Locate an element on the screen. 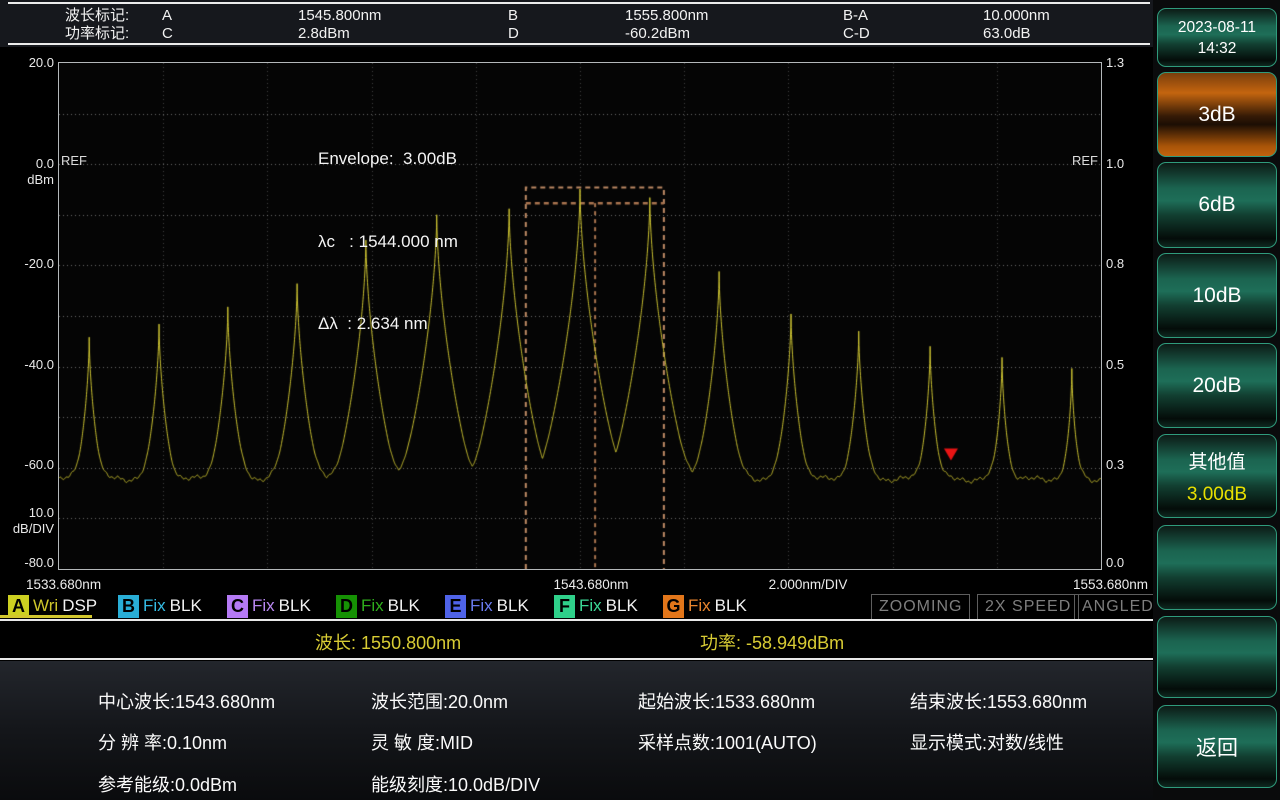  time-text: 14:32 is located at coordinates (1217, 48).